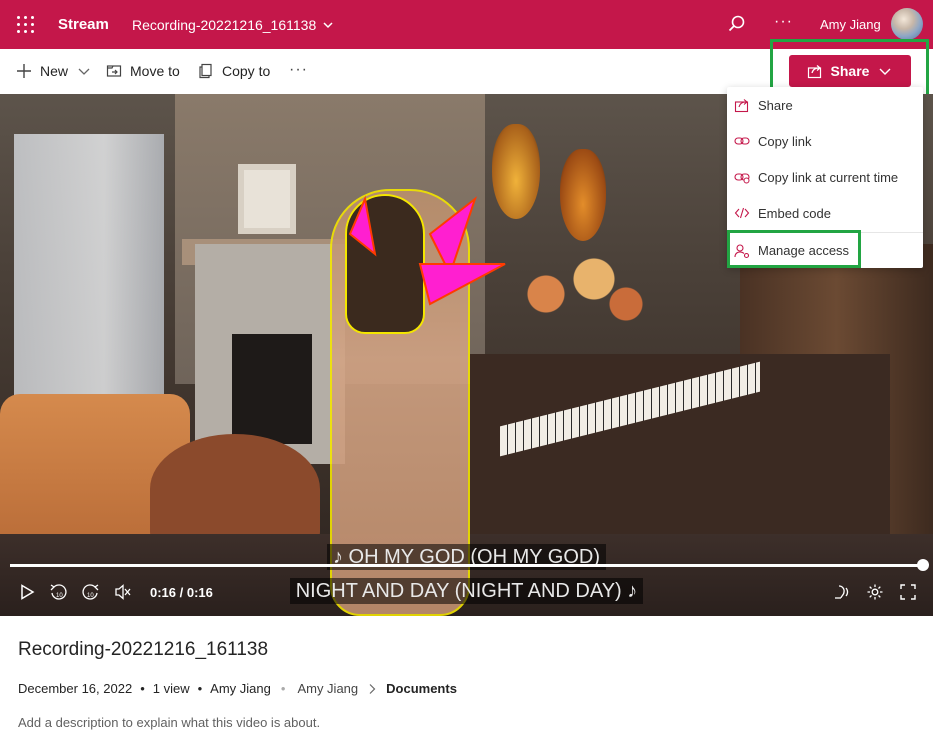  What do you see at coordinates (850, 24) in the screenshot?
I see `user-name: Amy Jiang` at bounding box center [850, 24].